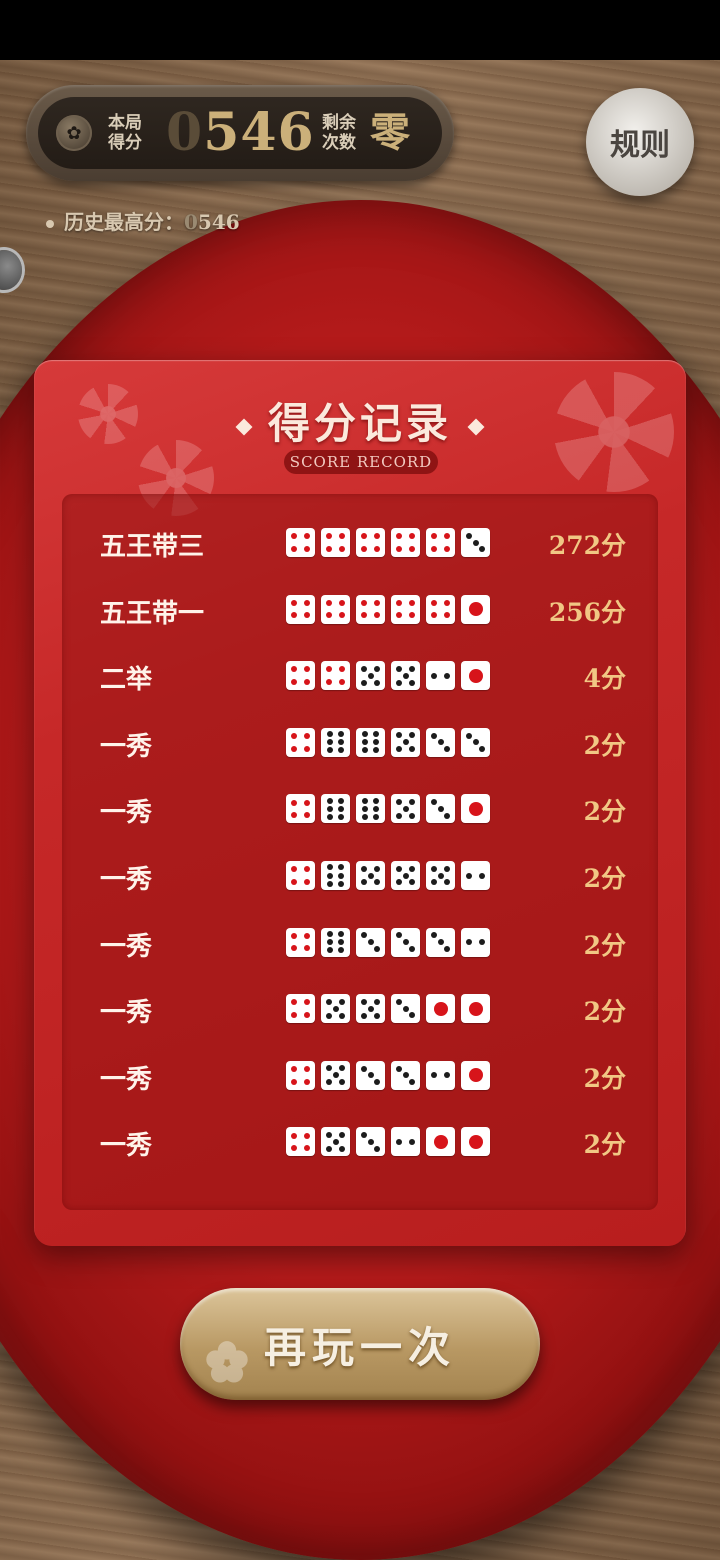 This screenshot has height=1560, width=720. Describe the element at coordinates (476, 427) in the screenshot. I see `diamond-icon` at that location.